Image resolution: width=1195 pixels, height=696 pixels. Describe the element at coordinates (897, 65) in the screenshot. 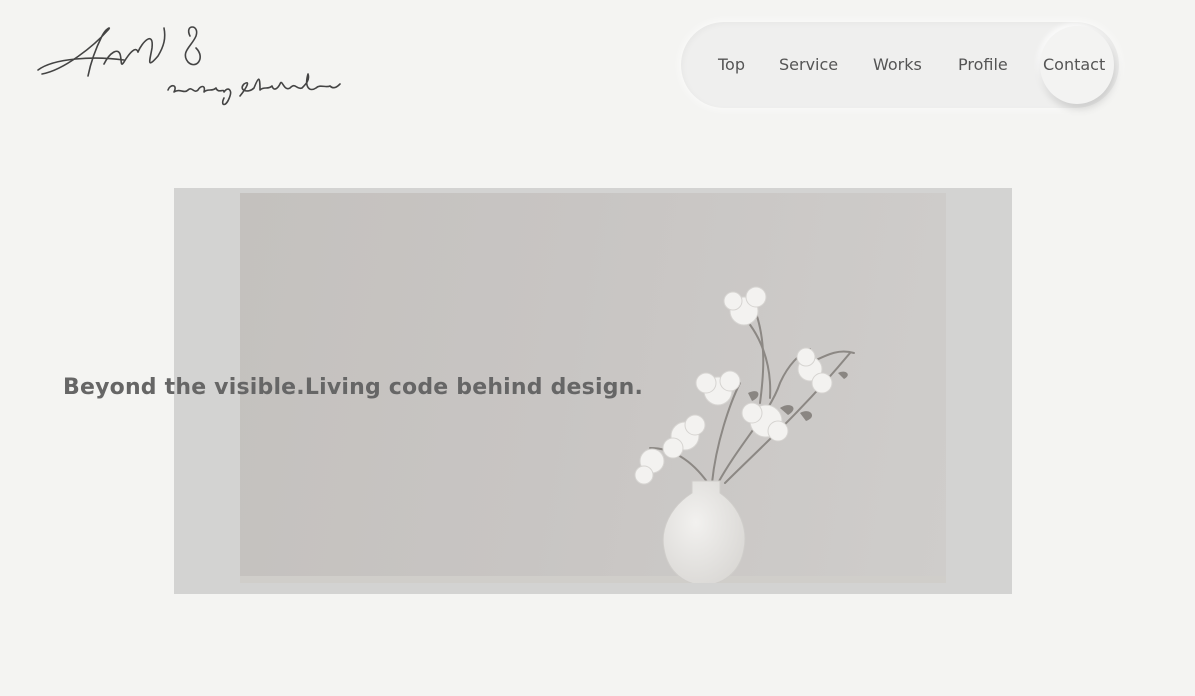

I see `nav-works: Works` at that location.